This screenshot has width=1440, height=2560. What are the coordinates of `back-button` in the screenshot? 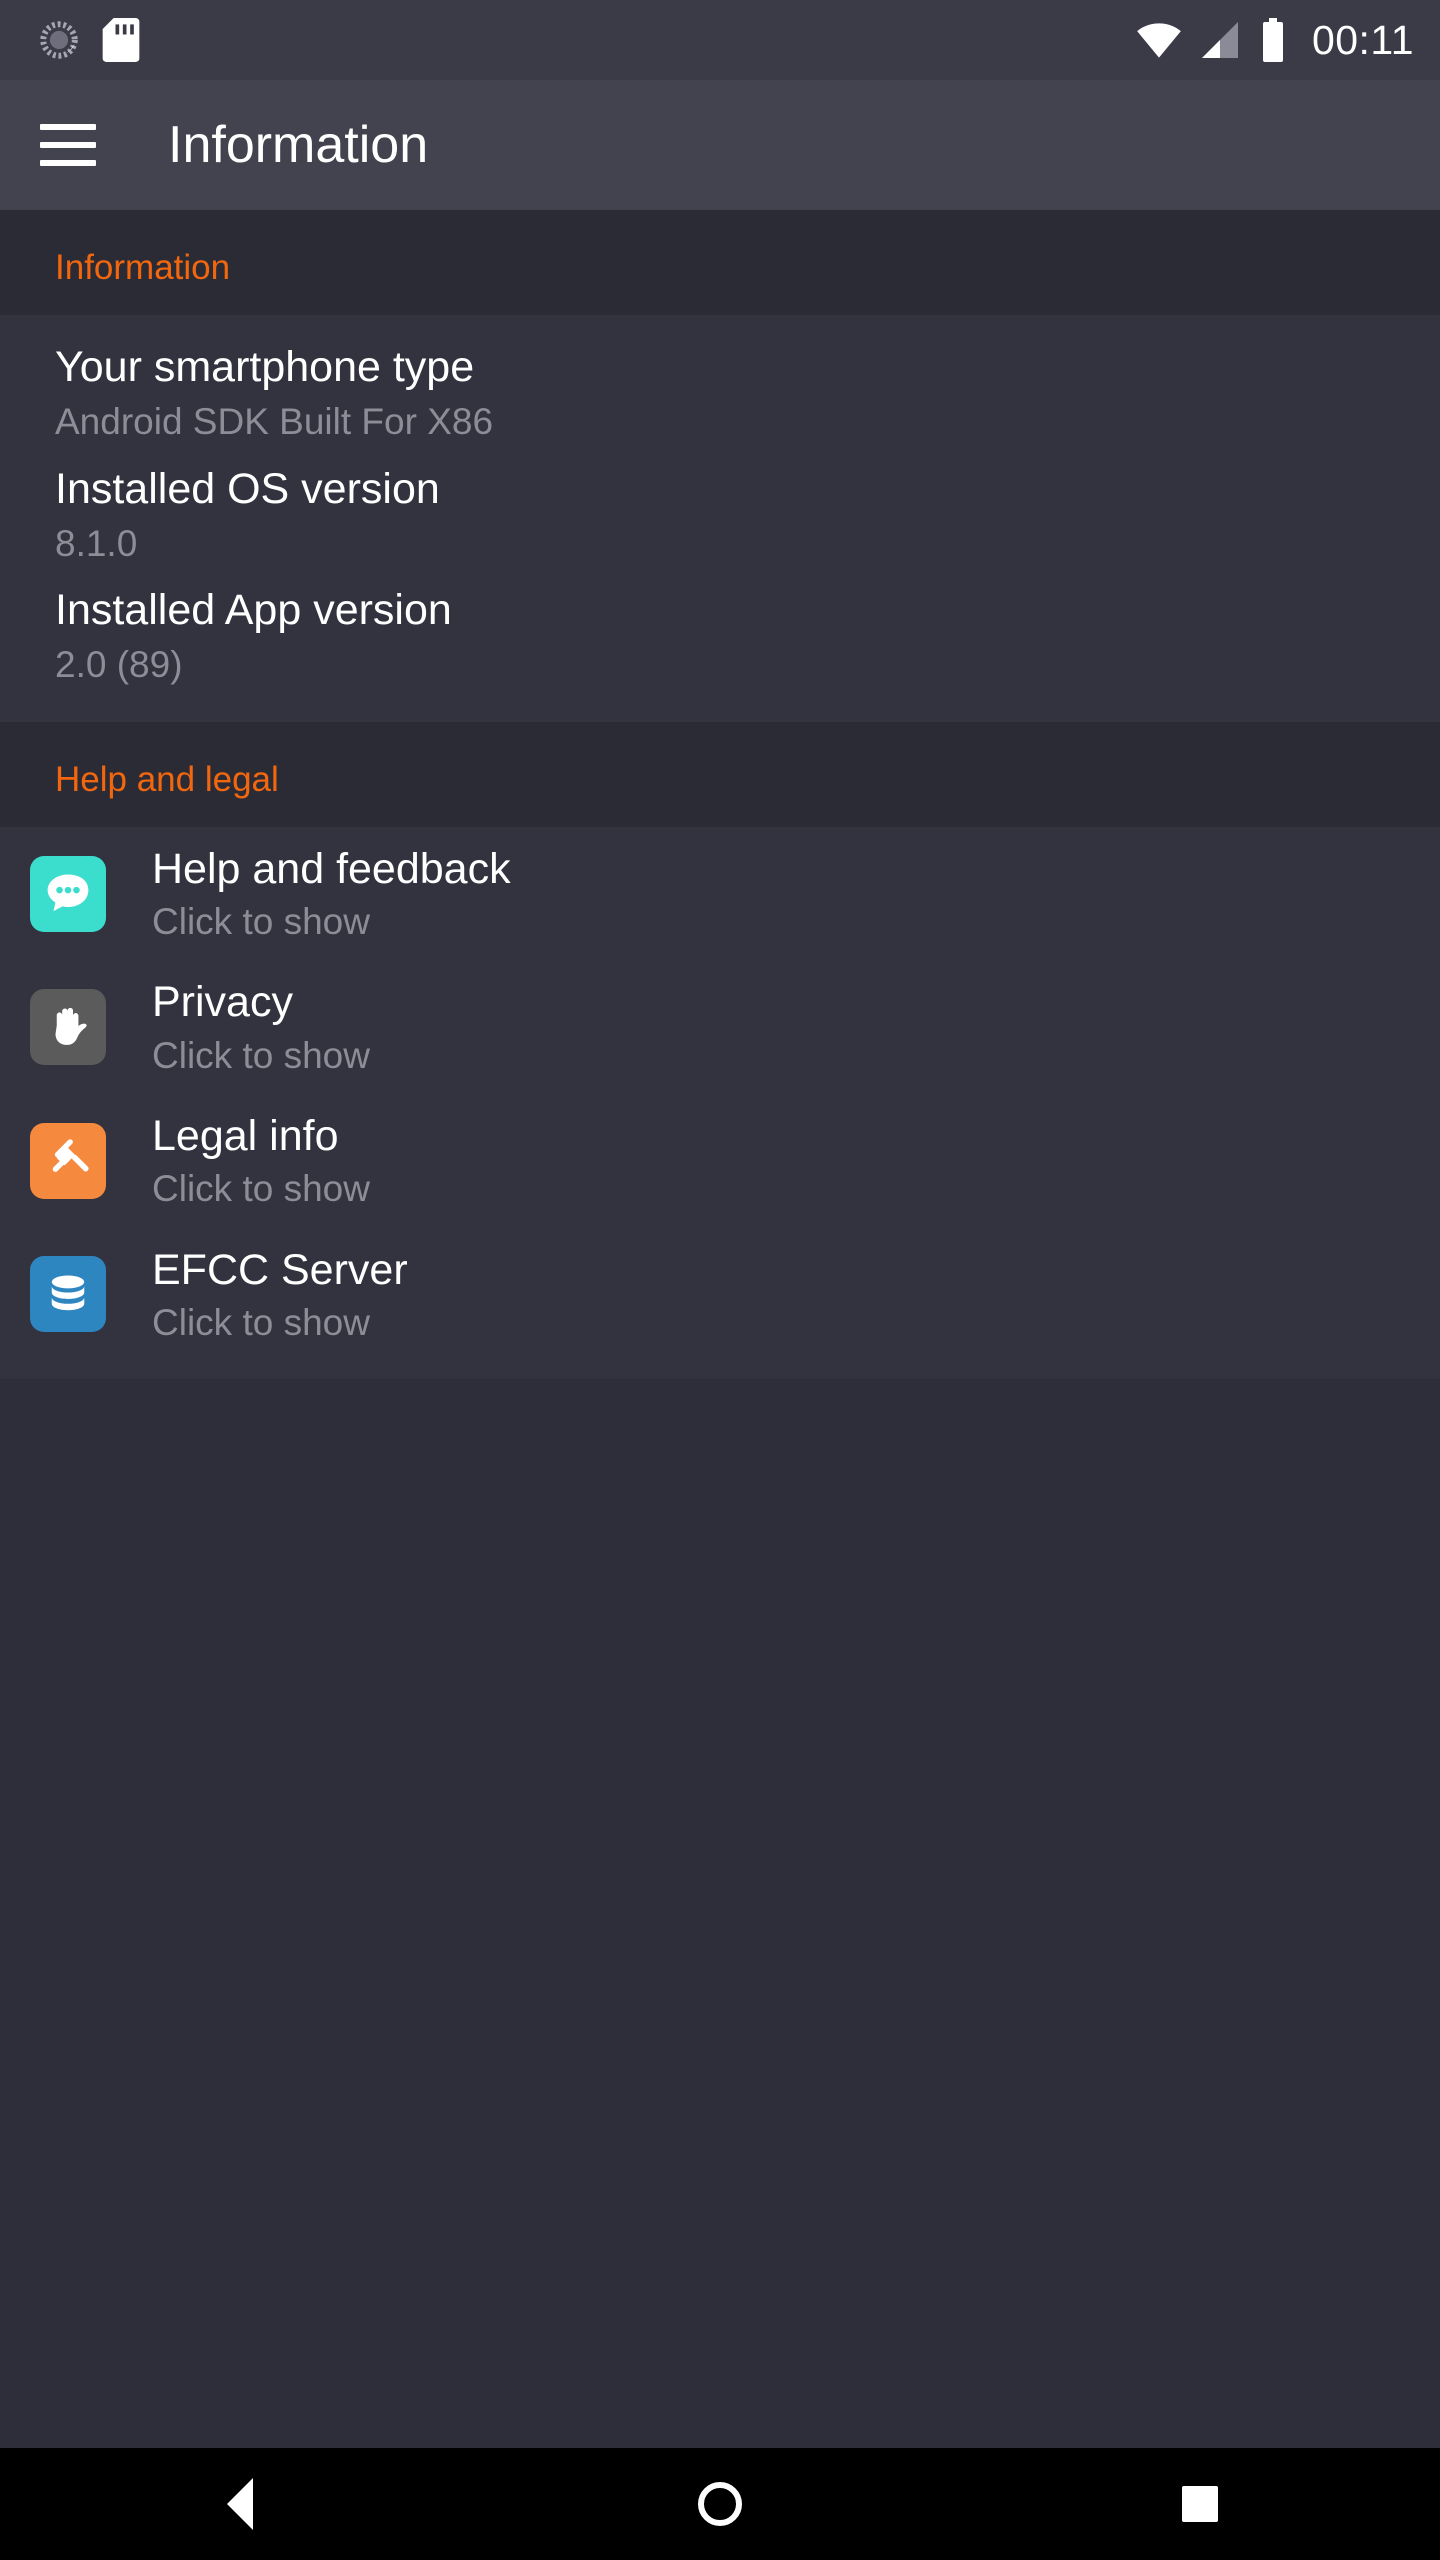 It's located at (240, 2504).